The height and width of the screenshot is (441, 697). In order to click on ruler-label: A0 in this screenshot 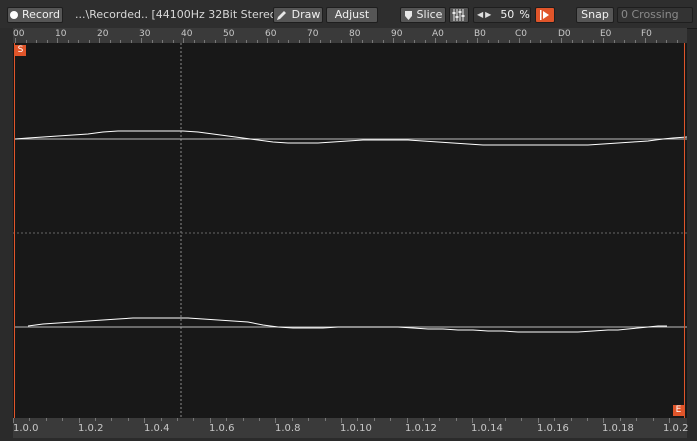, I will do `click(438, 34)`.